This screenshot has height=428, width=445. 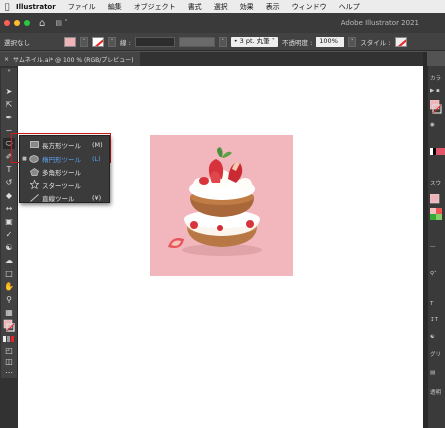 I want to click on rectangle-icon, so click(x=34, y=145).